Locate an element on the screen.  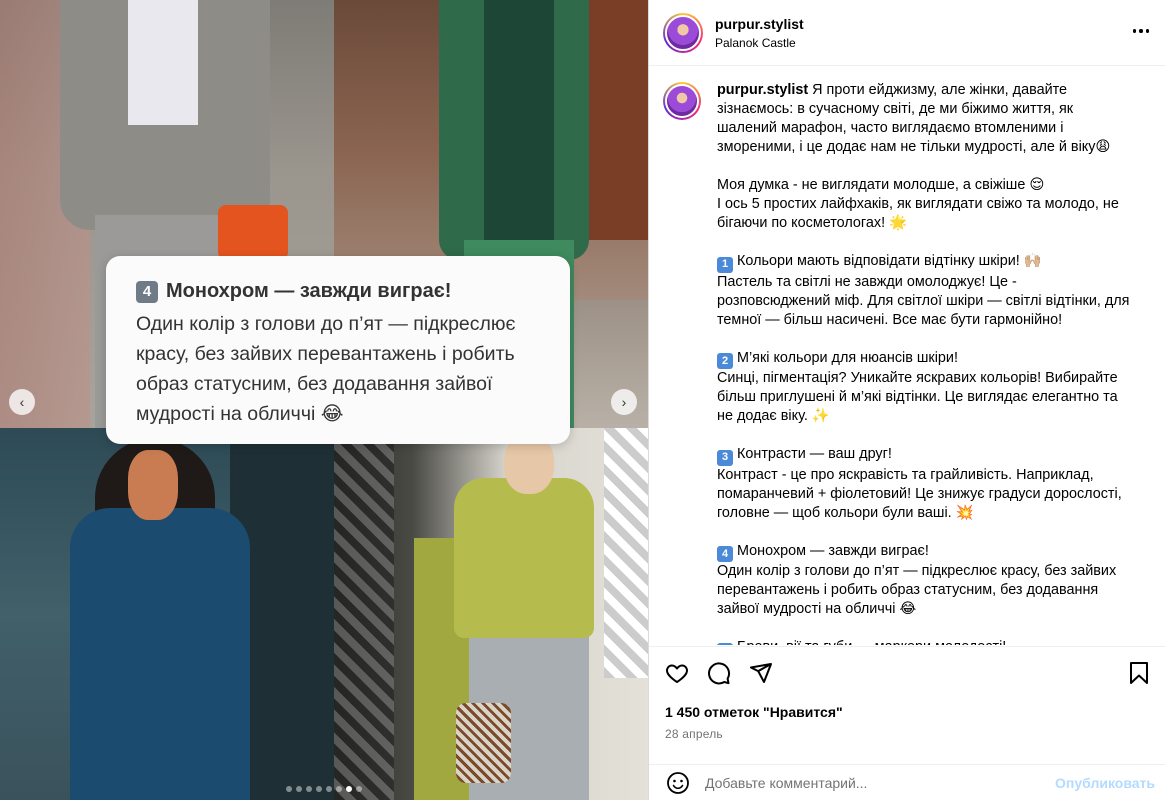
laughing-emoji-icon: 😂 is located at coordinates (332, 414).